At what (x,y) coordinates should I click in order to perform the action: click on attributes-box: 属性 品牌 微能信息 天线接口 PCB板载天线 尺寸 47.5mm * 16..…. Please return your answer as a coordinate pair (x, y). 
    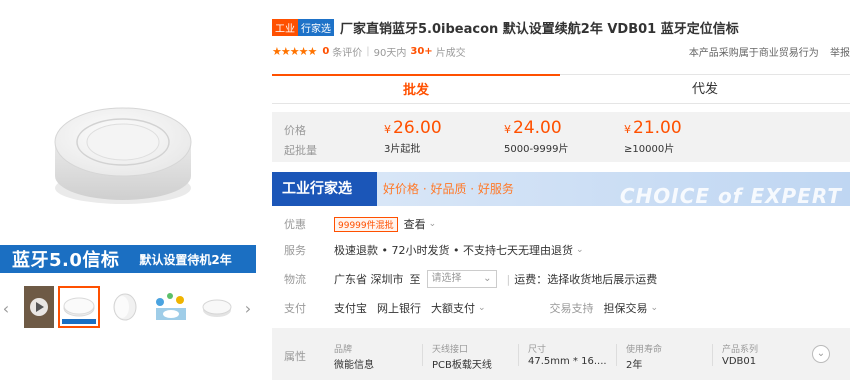
    Looking at the image, I should click on (561, 354).